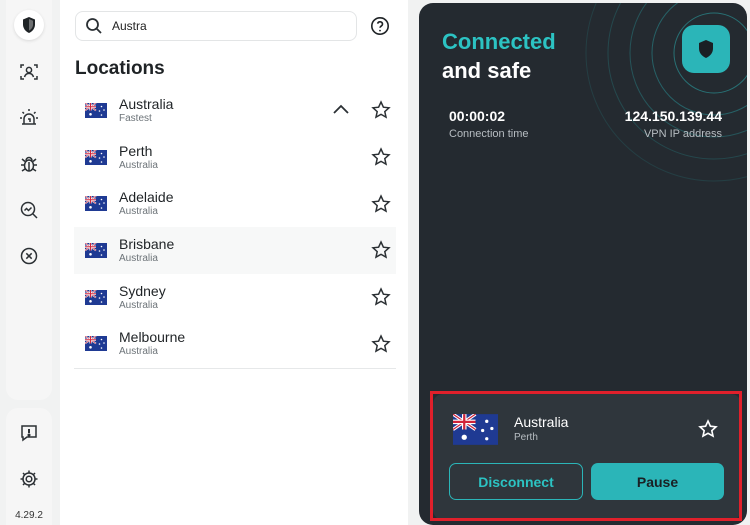  What do you see at coordinates (94, 26) in the screenshot?
I see `search-icon` at bounding box center [94, 26].